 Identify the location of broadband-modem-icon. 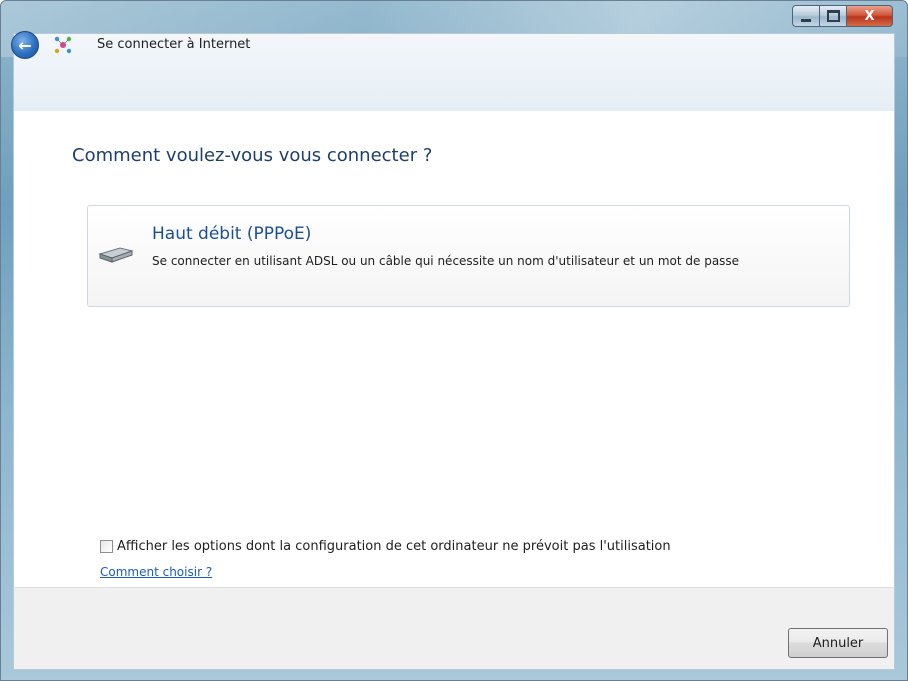
(116, 255).